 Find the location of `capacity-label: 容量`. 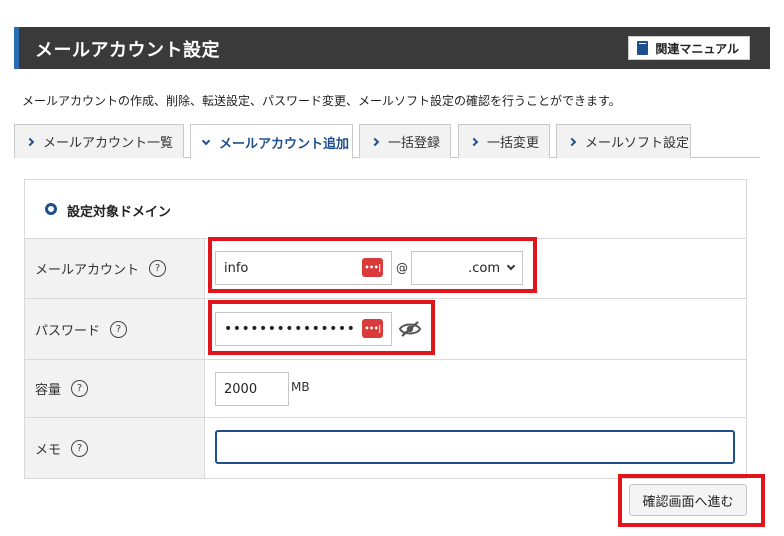

capacity-label: 容量 is located at coordinates (48, 390).